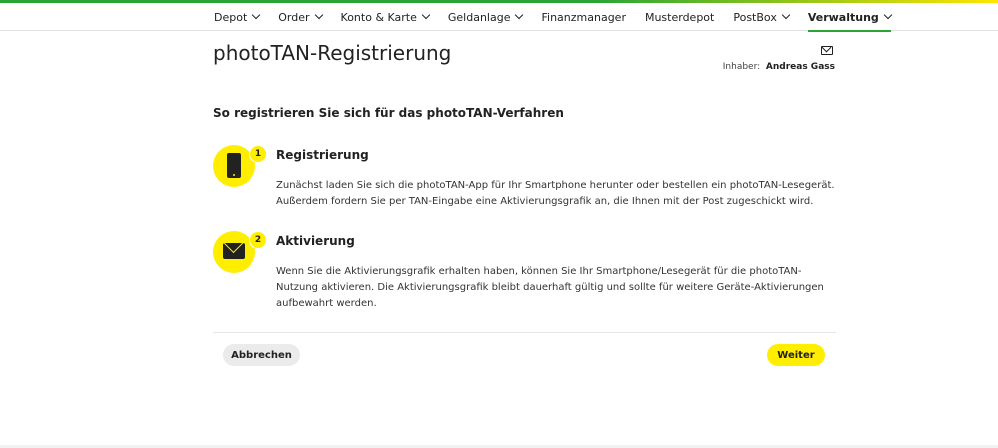 This screenshot has height=448, width=998. What do you see at coordinates (294, 17) in the screenshot?
I see `nav-item-label: Order` at bounding box center [294, 17].